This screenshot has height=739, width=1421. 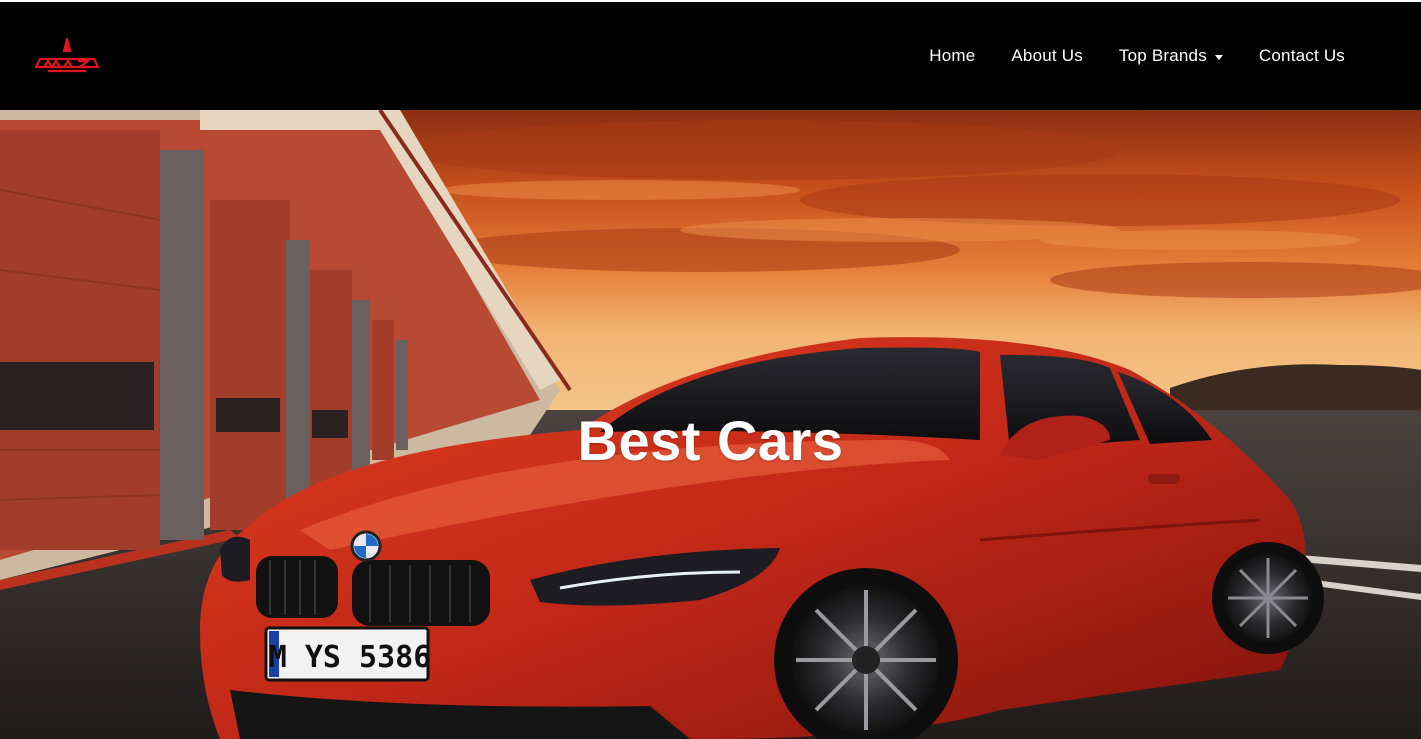 I want to click on caret-down-icon, so click(x=1218, y=57).